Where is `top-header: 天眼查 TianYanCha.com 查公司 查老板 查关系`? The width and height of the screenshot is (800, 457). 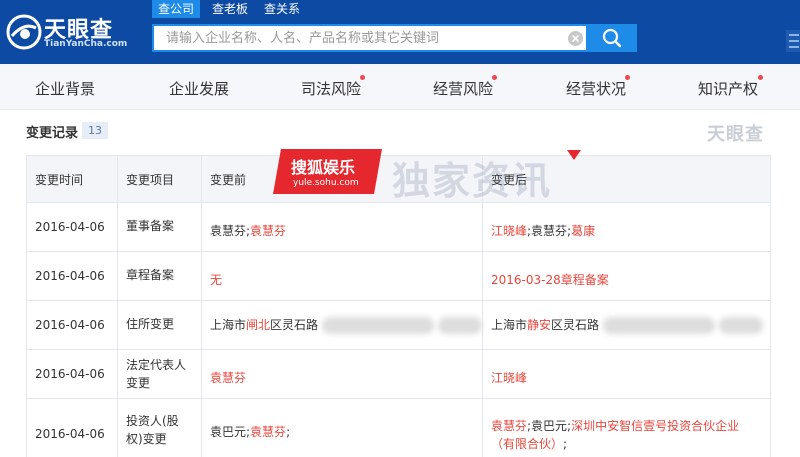
top-header: 天眼查 TianYanCha.com 查公司 查老板 查关系 is located at coordinates (400, 32).